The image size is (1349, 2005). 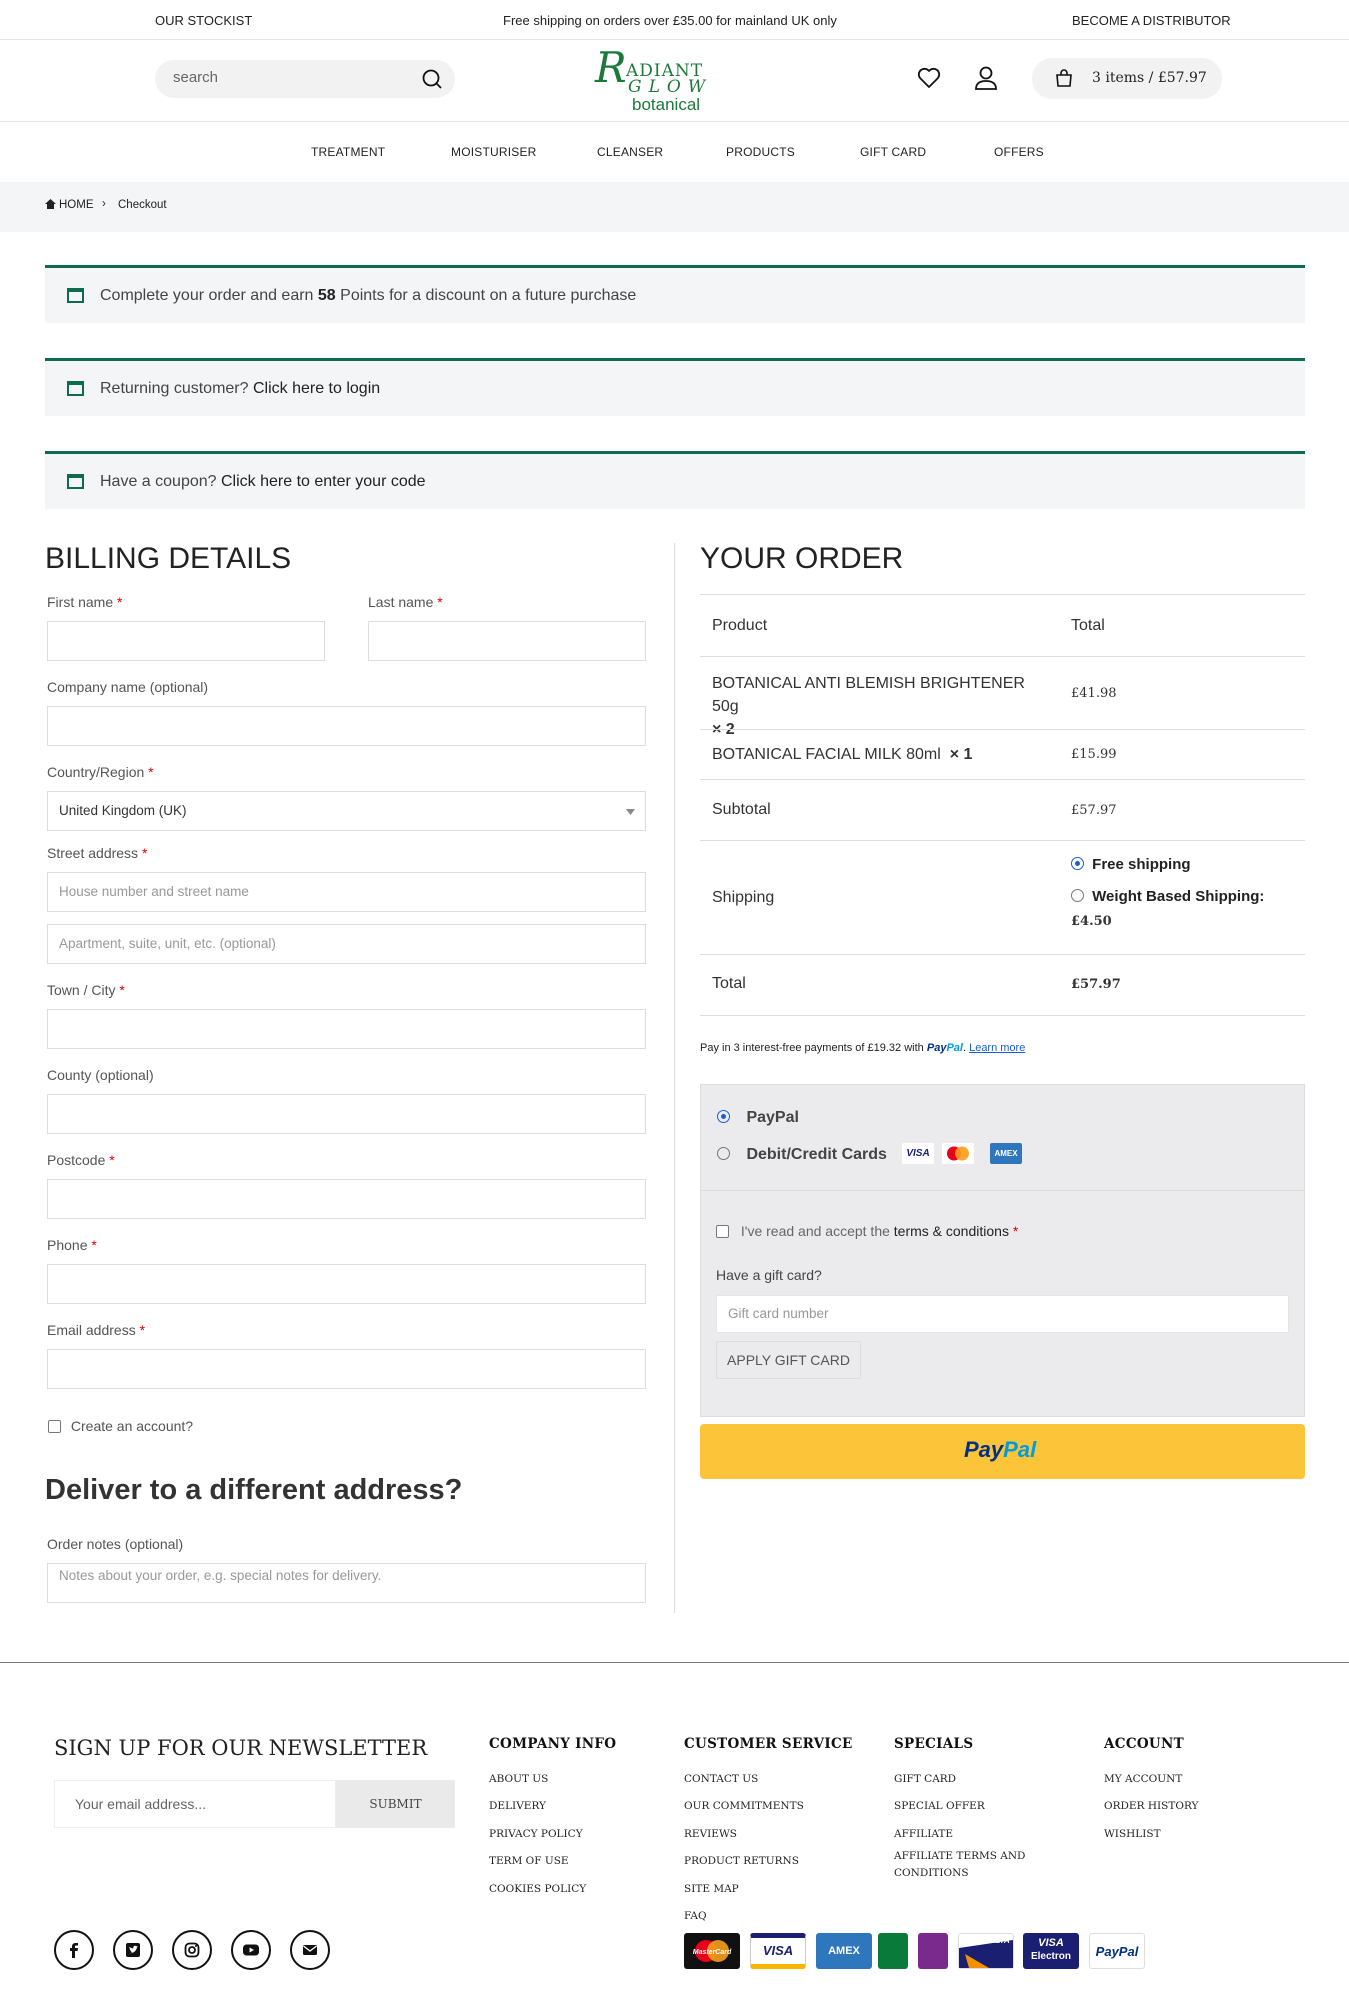 What do you see at coordinates (1131, 864) in the screenshot?
I see `free-shipping-option: Free shipping` at bounding box center [1131, 864].